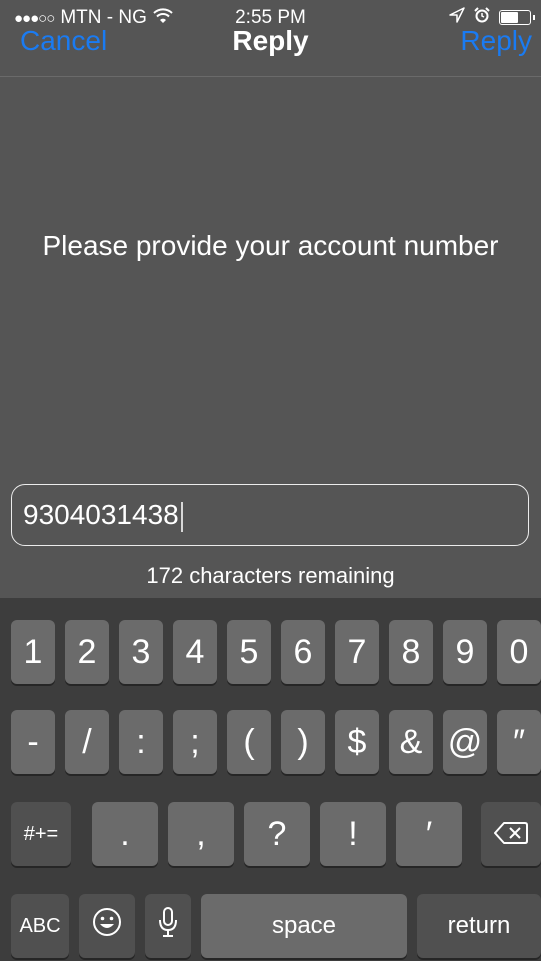 The width and height of the screenshot is (541, 961). Describe the element at coordinates (195, 742) in the screenshot. I see `key-semicolon: ;` at that location.